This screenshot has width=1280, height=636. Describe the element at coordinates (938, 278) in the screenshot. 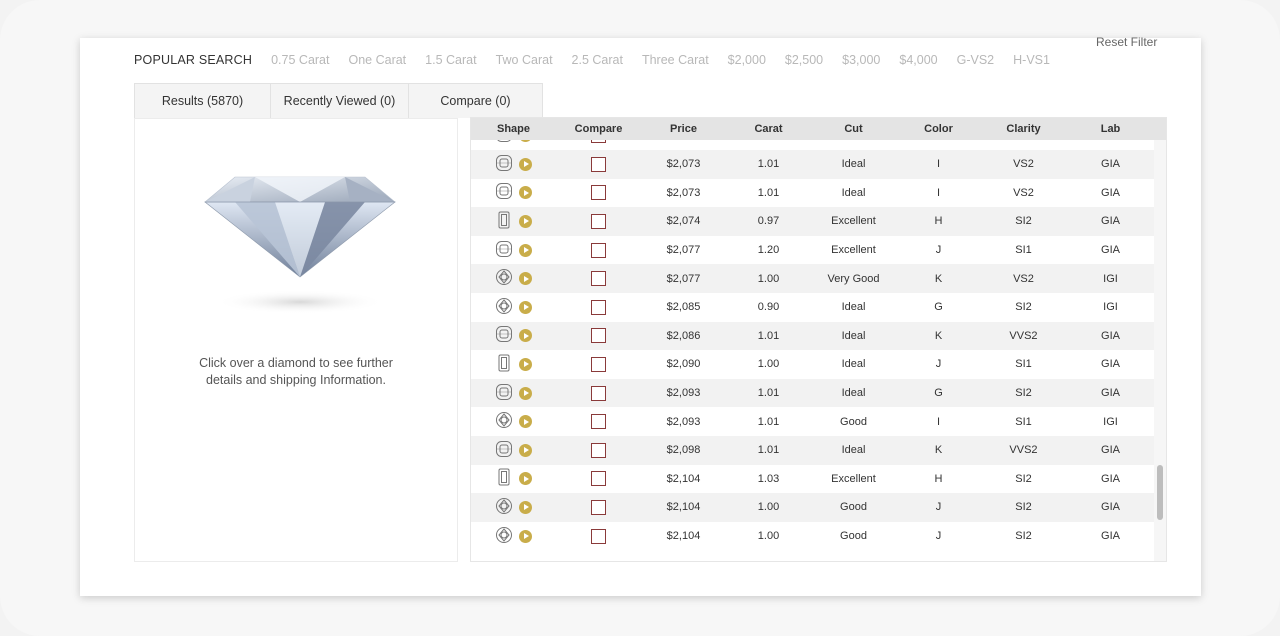

I see `color-cell: K` at that location.